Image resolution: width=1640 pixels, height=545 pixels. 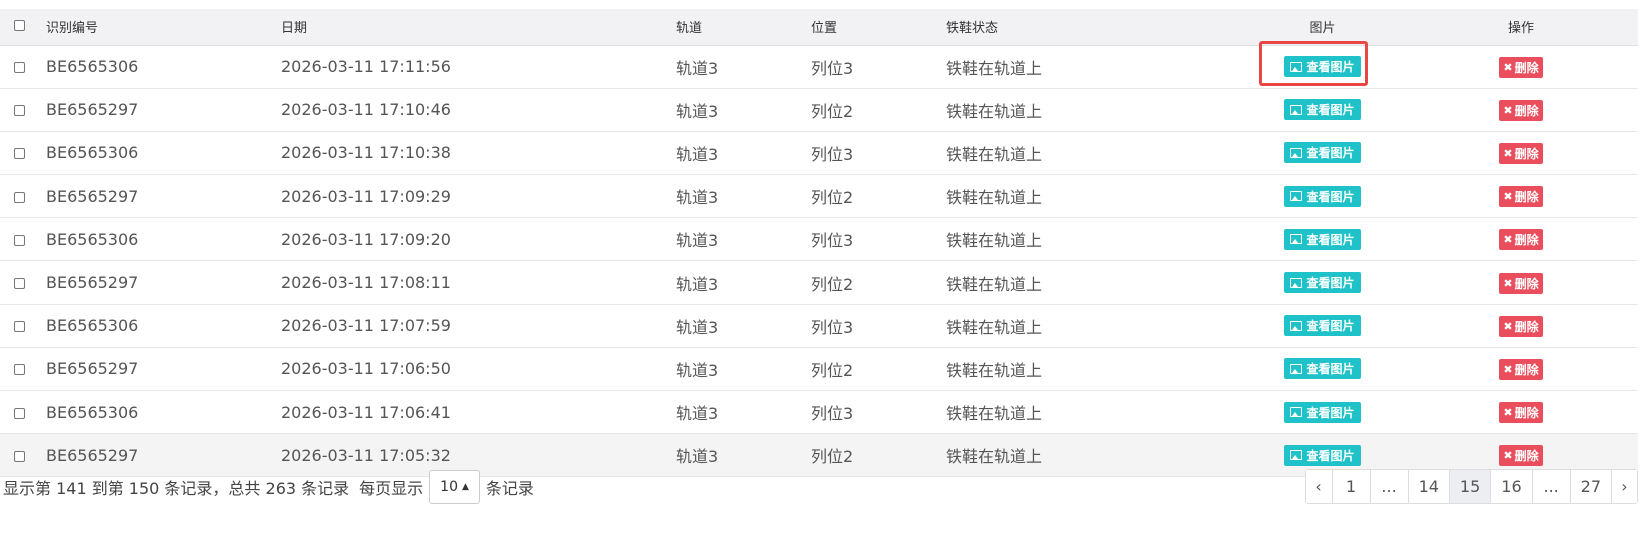 What do you see at coordinates (366, 326) in the screenshot?
I see `cell-date: 2026-03-11 17:07:59` at bounding box center [366, 326].